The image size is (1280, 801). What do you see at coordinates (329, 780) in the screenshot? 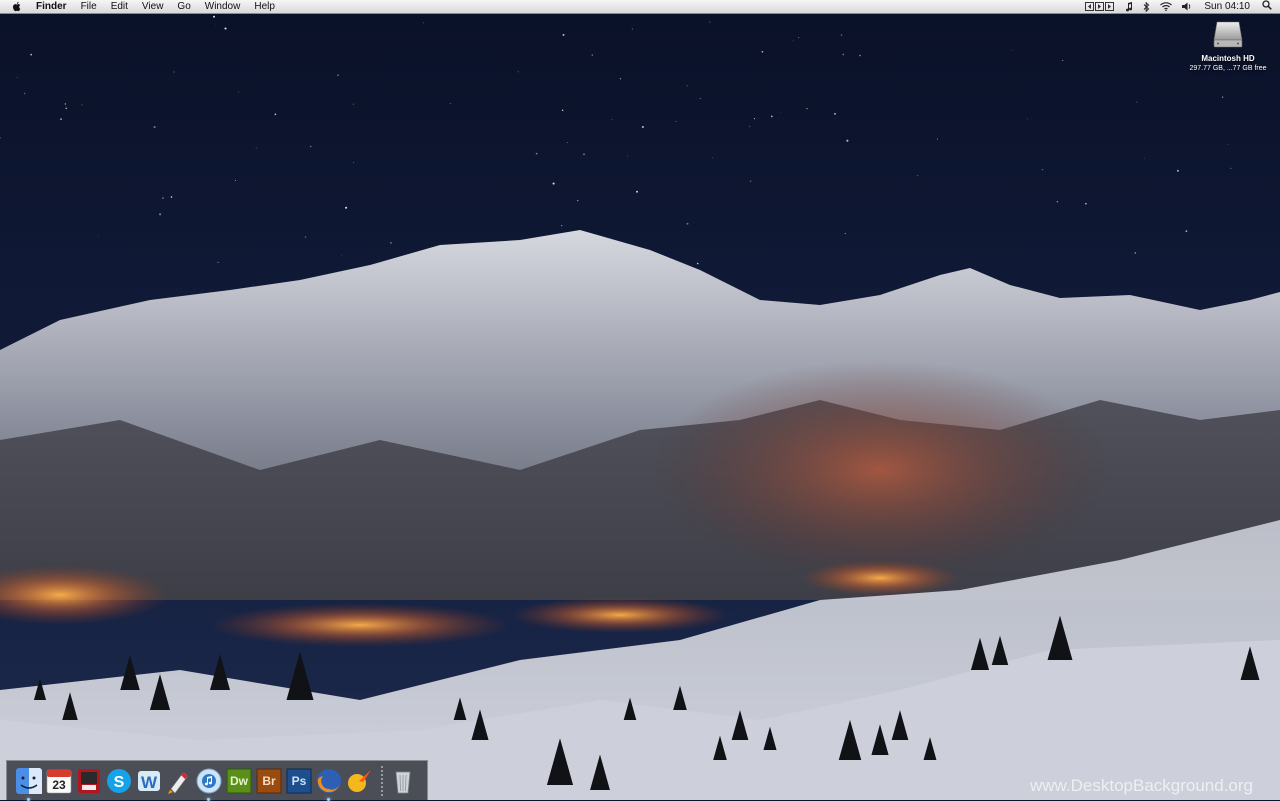
I see `firefox-icon` at bounding box center [329, 780].